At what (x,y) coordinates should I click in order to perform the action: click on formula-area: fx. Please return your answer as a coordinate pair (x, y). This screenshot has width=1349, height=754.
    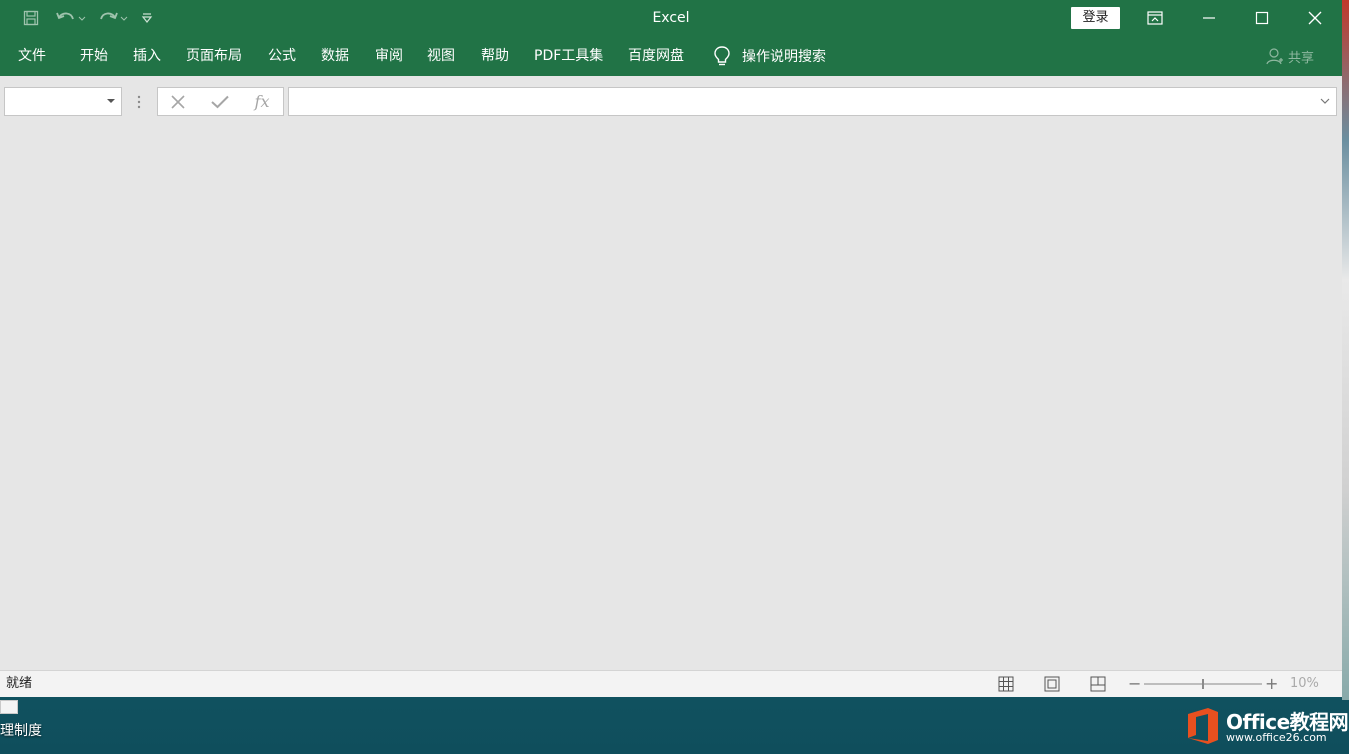
    Looking at the image, I should click on (671, 101).